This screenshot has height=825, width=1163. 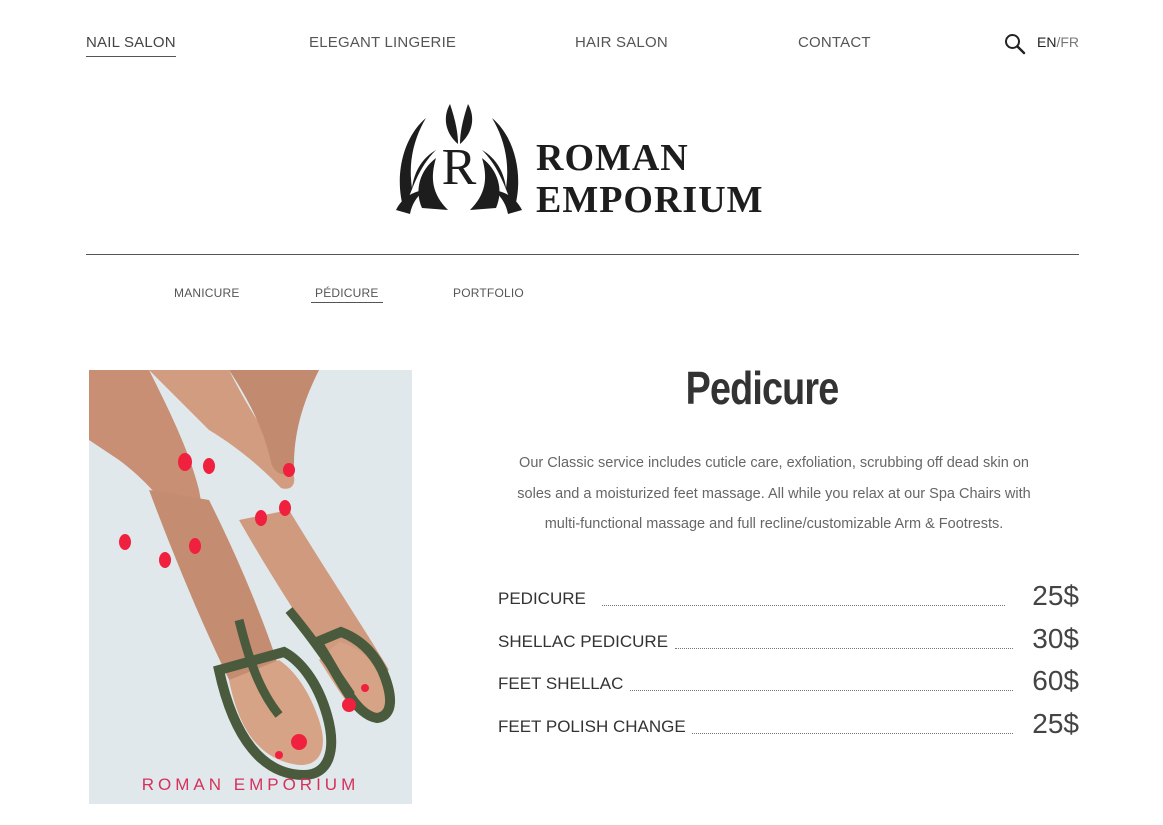 I want to click on feet-illustration, so click(x=242, y=575).